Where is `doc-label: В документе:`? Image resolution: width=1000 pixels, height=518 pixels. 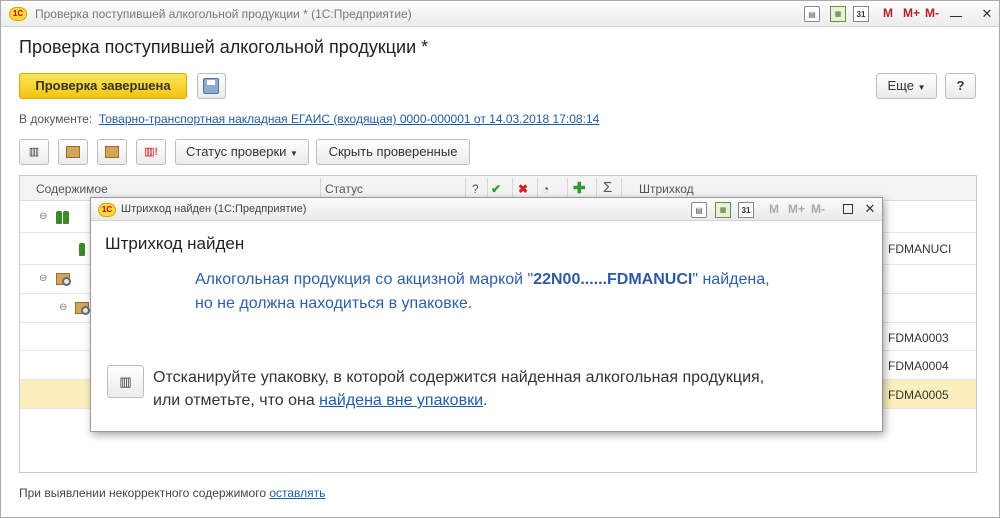
doc-label: В документе: is located at coordinates (56, 119).